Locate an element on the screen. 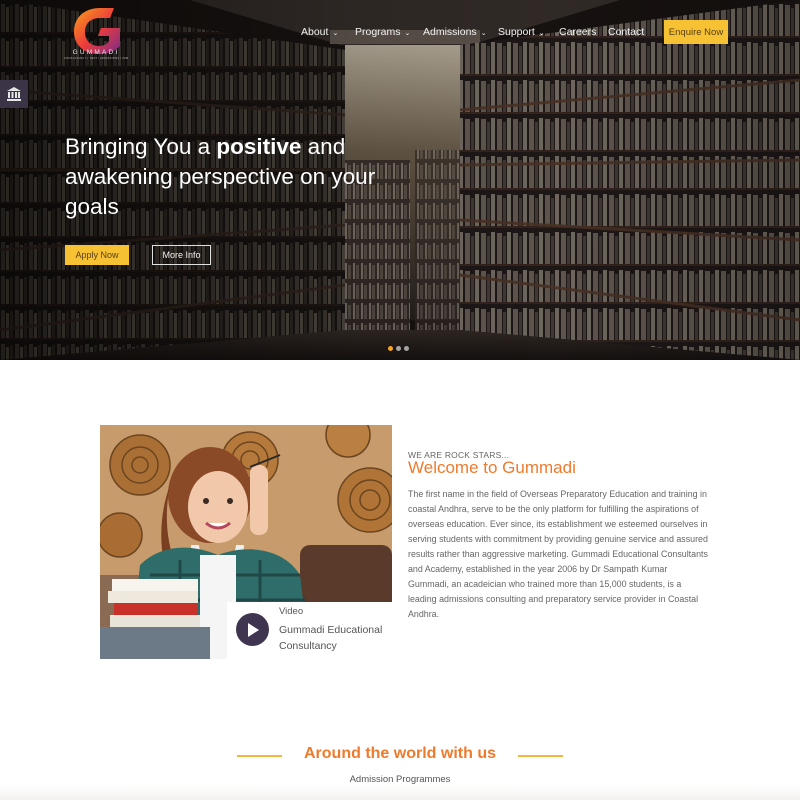  world-subheading: Admission Programmes is located at coordinates (400, 779).